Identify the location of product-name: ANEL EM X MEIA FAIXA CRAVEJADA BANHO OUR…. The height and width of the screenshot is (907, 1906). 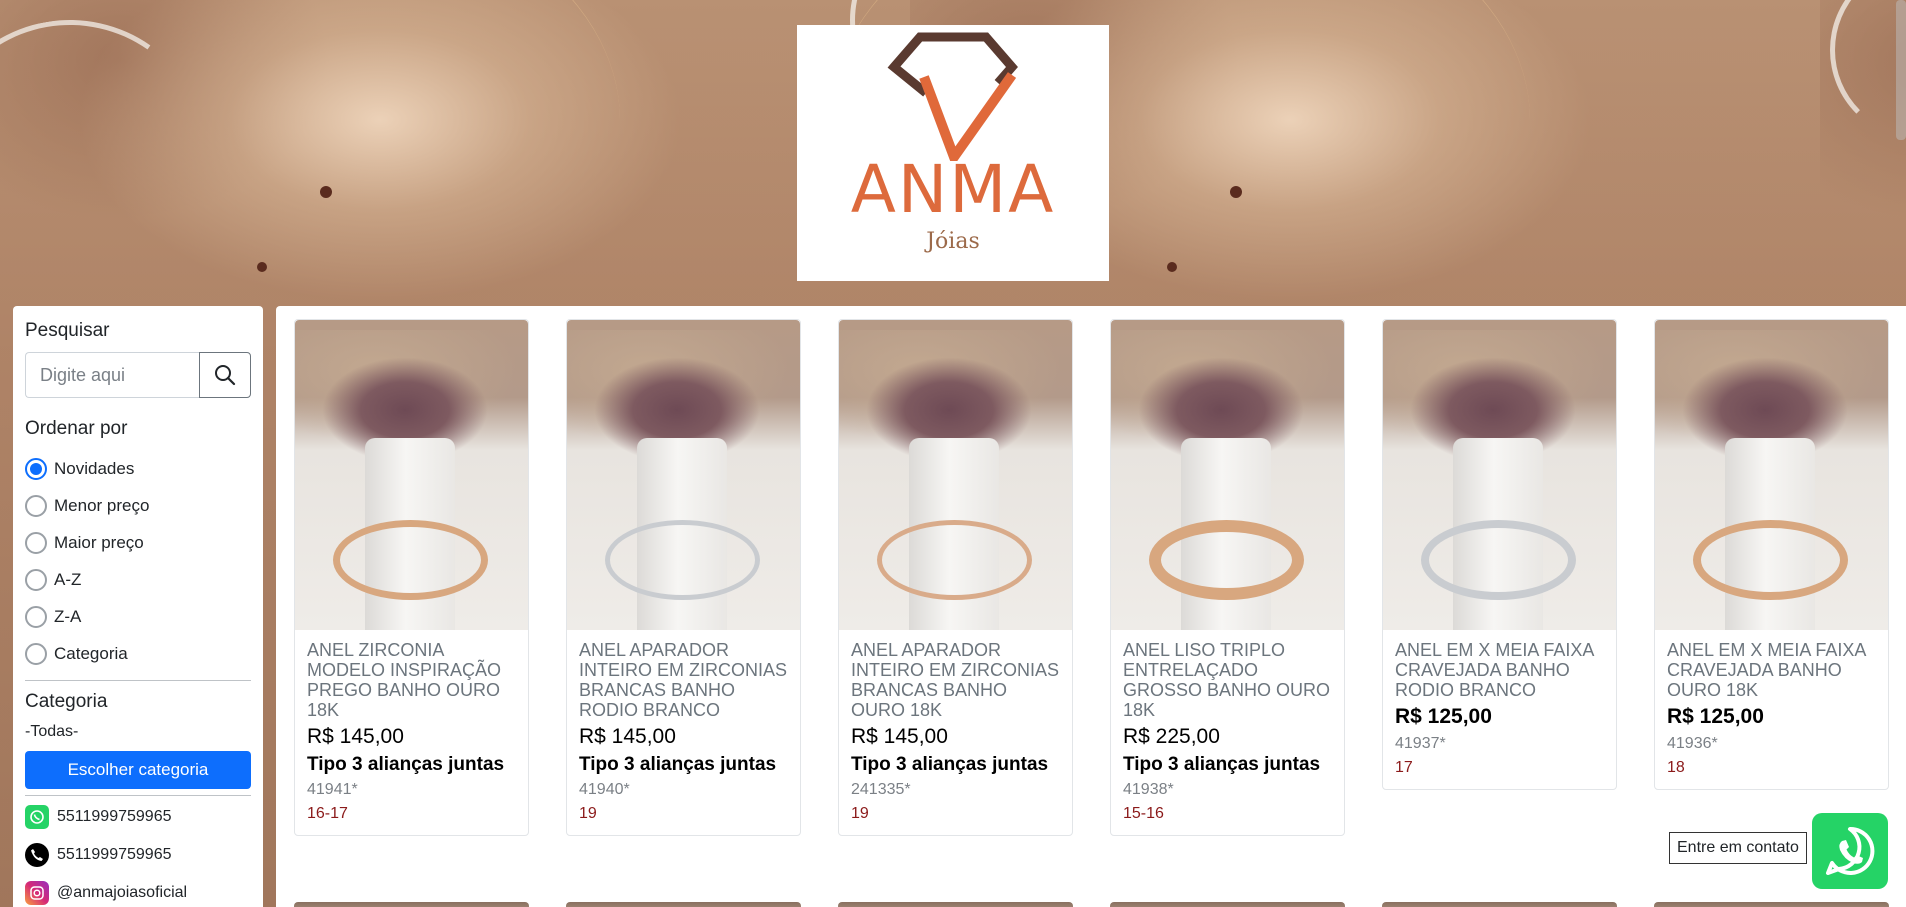
(1771, 670).